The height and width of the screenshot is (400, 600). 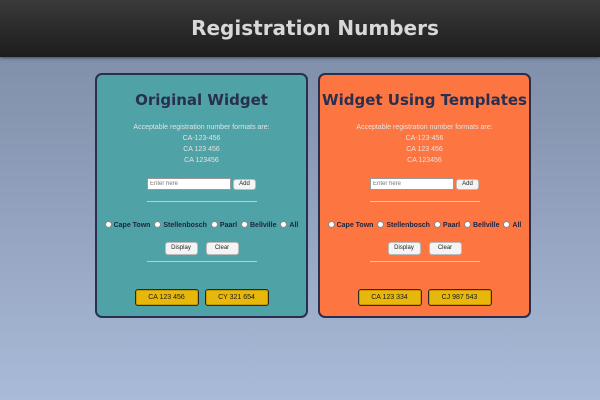 I want to click on widget-title: Widget Using Templates, so click(x=424, y=100).